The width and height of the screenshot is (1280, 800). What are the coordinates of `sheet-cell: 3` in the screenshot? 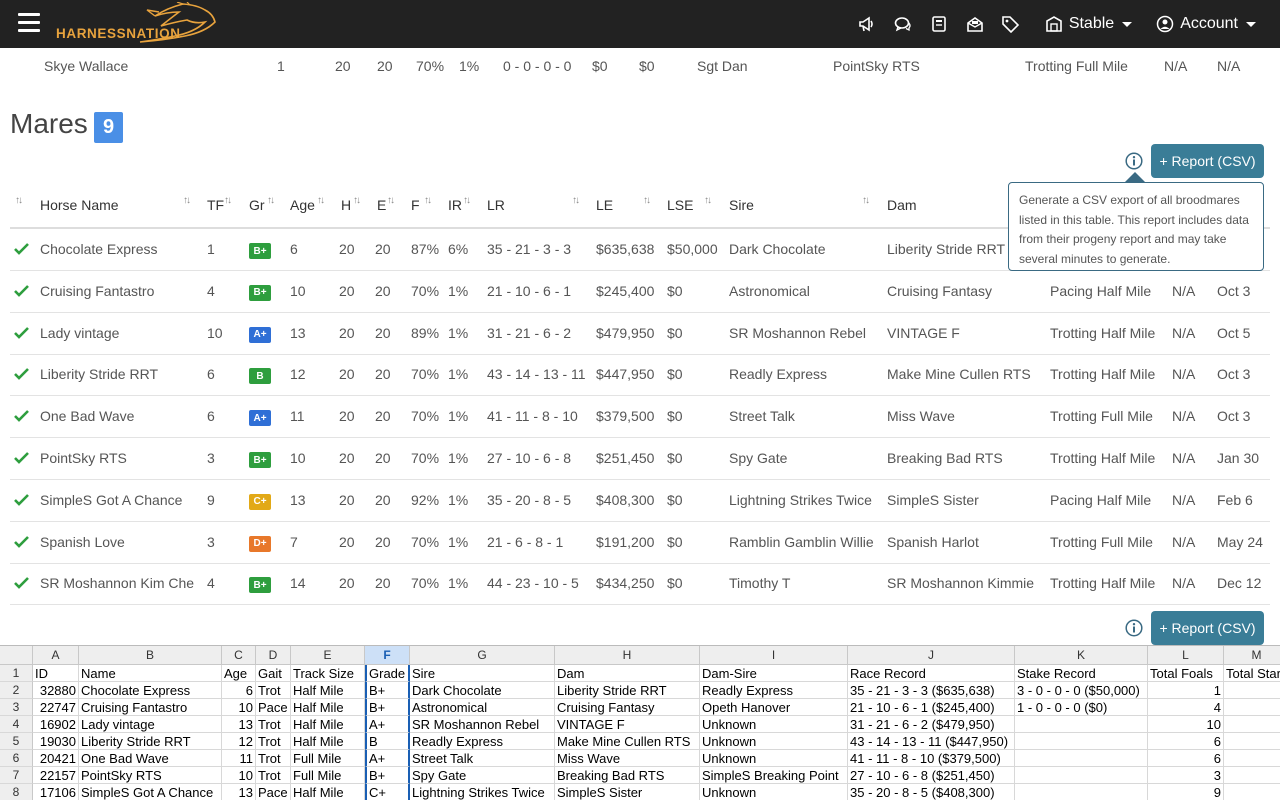 It's located at (1186, 775).